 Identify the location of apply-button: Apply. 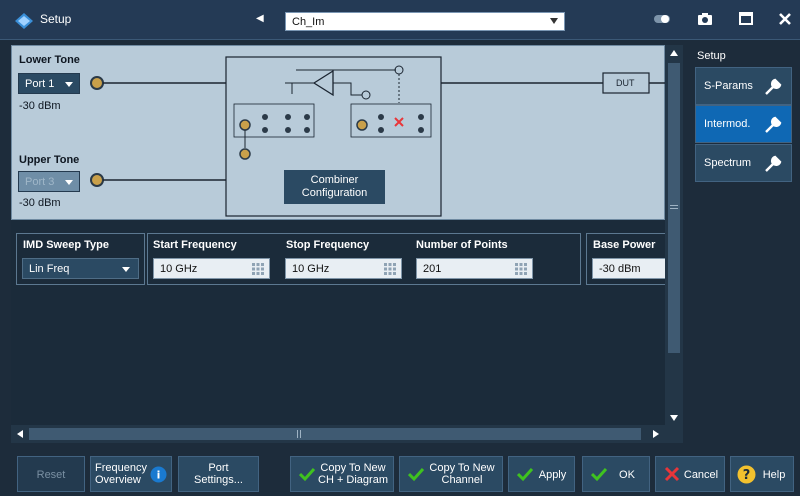
(541, 474).